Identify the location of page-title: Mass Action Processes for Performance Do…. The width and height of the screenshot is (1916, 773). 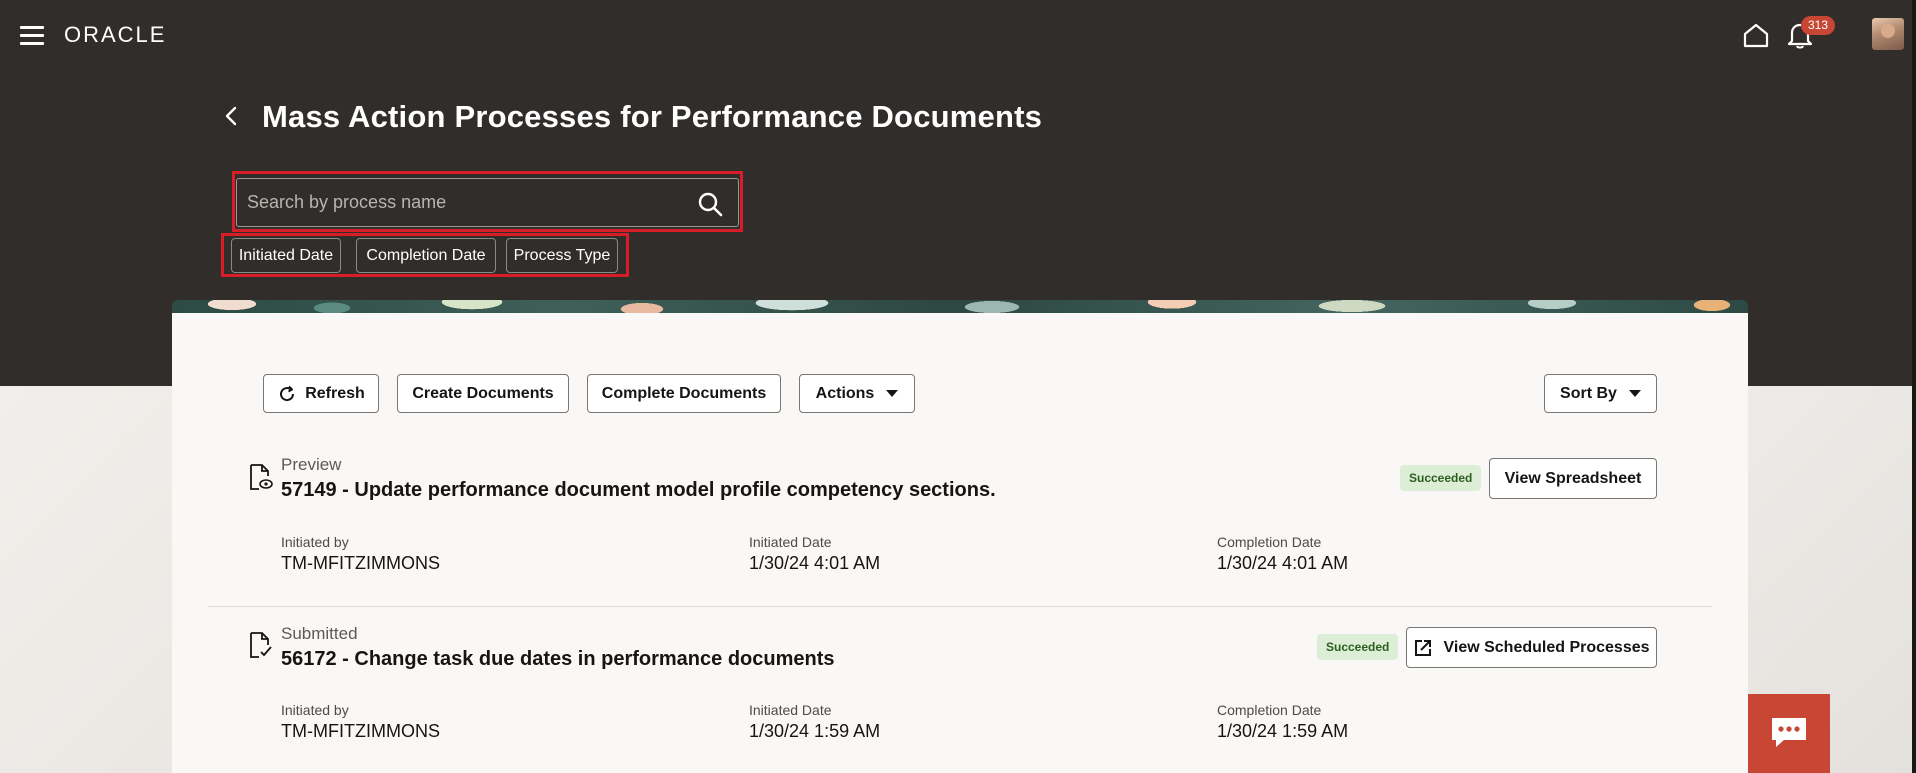
(652, 116).